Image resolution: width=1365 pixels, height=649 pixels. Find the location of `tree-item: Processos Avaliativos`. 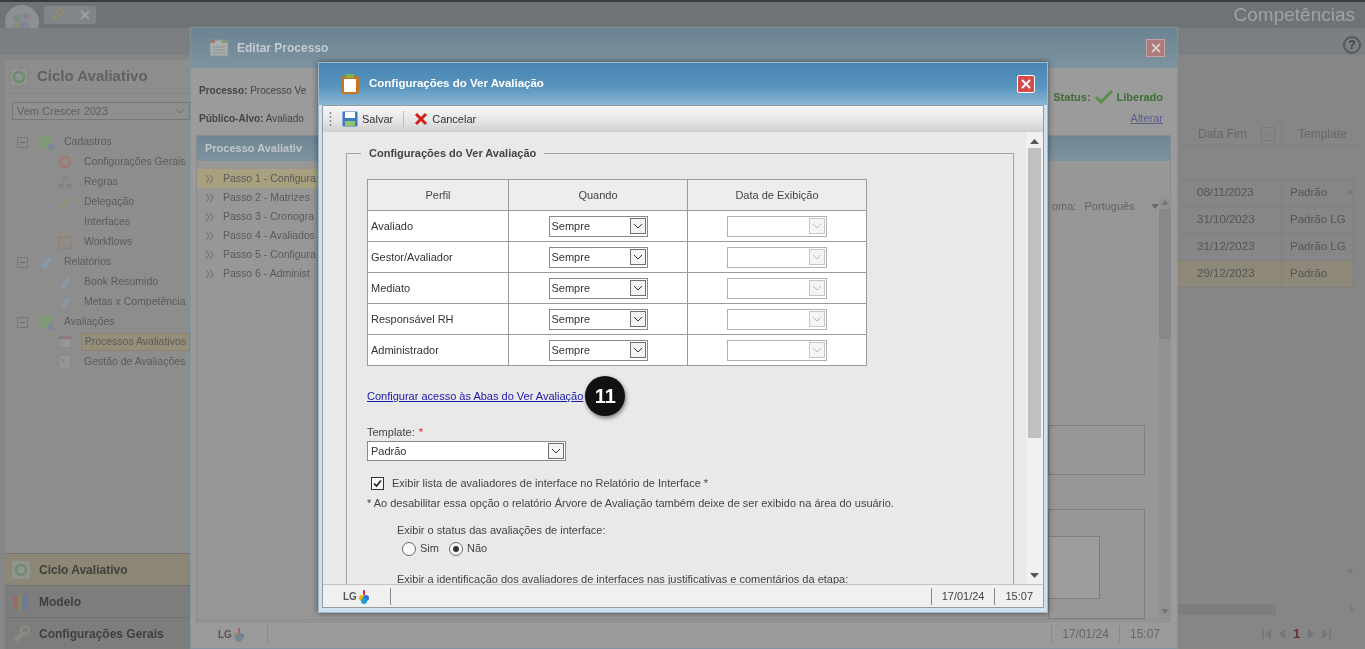

tree-item: Processos Avaliativos is located at coordinates (135, 342).